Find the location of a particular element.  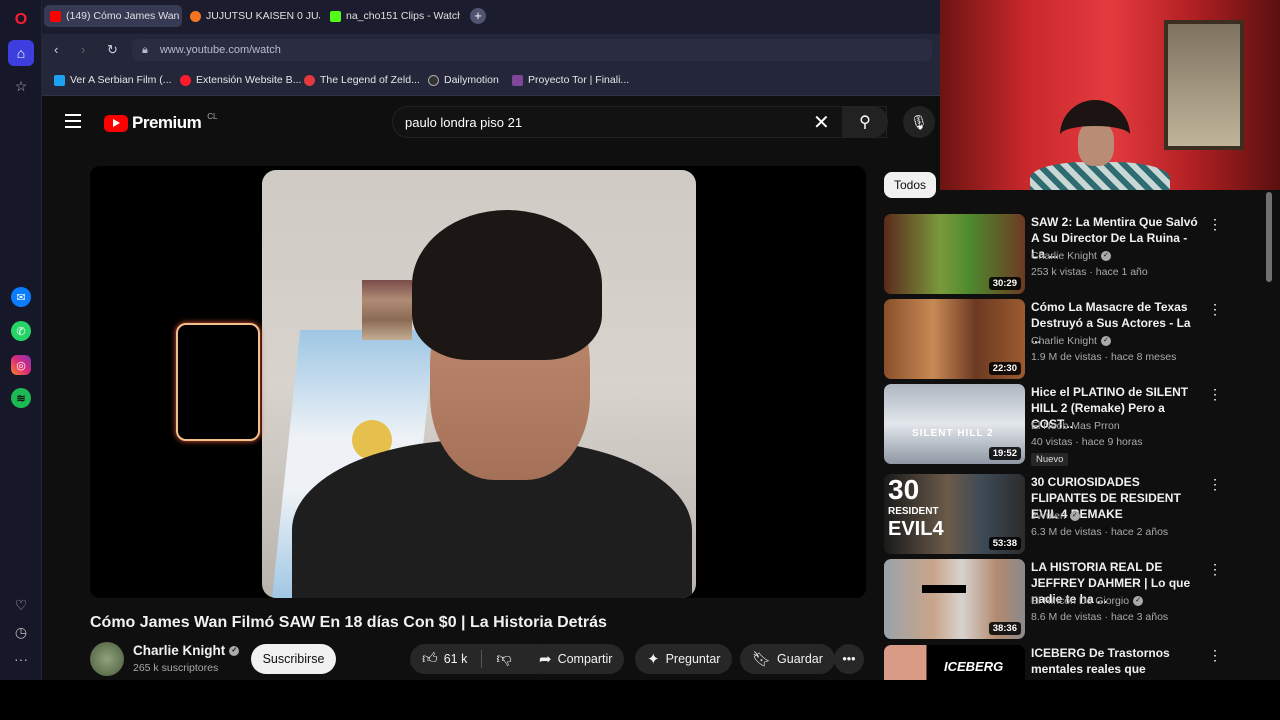

recommendation-channel: El Noob Mas Prron is located at coordinates (1075, 426).